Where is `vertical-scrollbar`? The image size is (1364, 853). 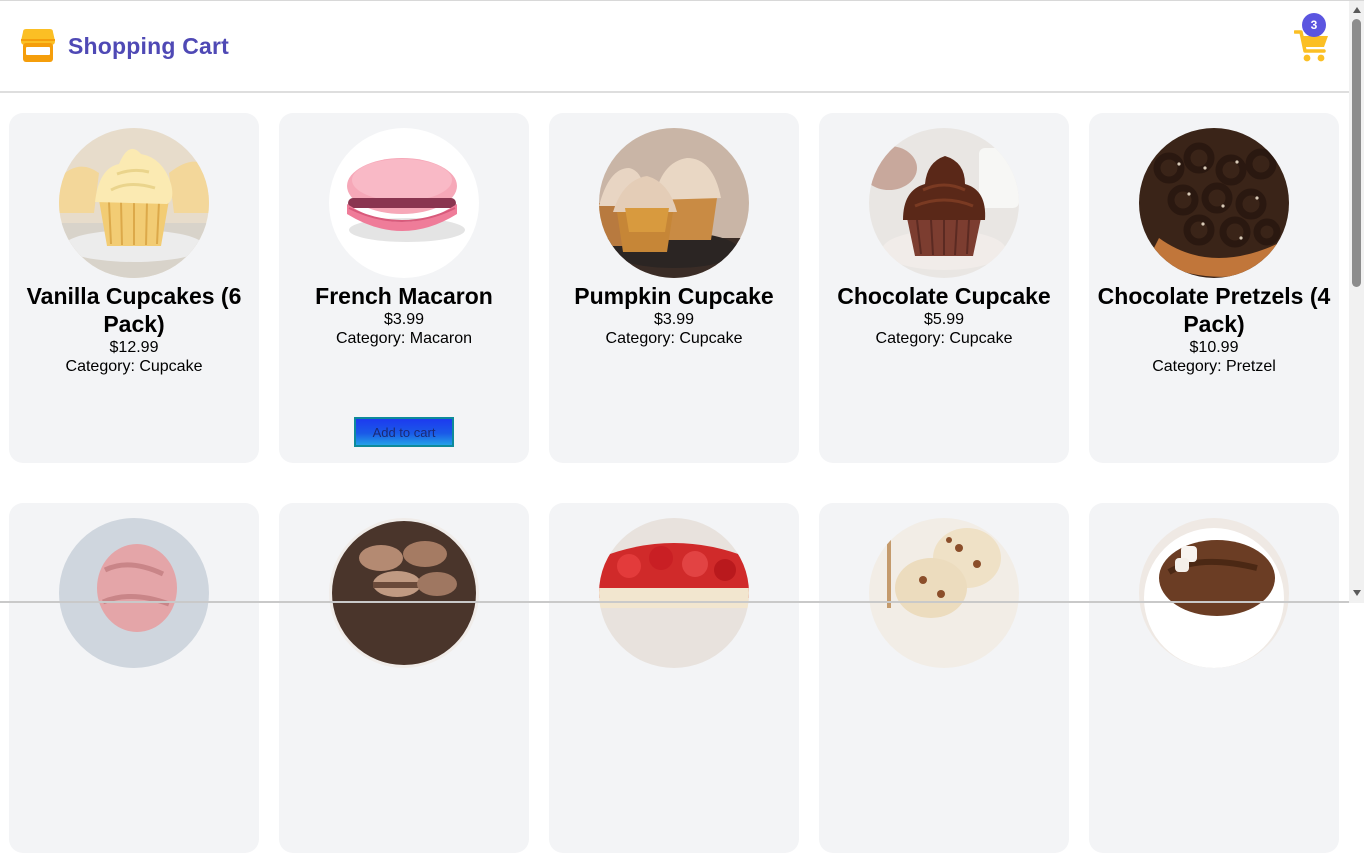
vertical-scrollbar is located at coordinates (1356, 302).